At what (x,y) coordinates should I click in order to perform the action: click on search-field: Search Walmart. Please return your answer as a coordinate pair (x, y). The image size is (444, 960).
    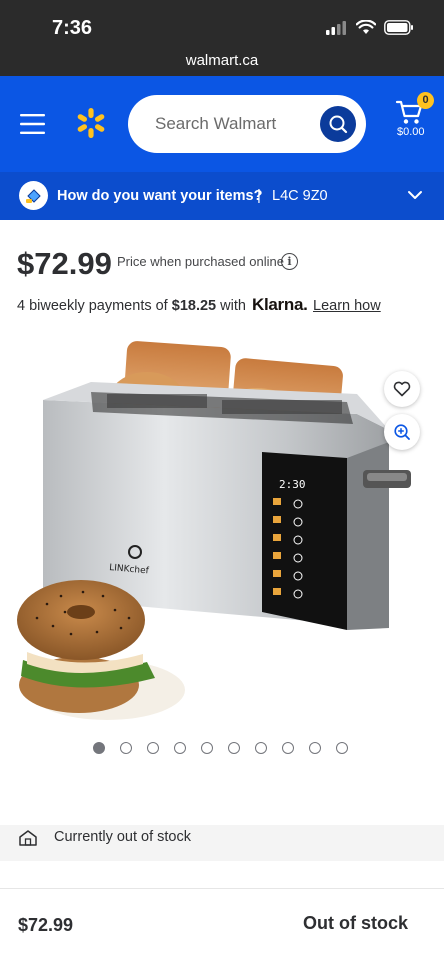
    Looking at the image, I should click on (247, 124).